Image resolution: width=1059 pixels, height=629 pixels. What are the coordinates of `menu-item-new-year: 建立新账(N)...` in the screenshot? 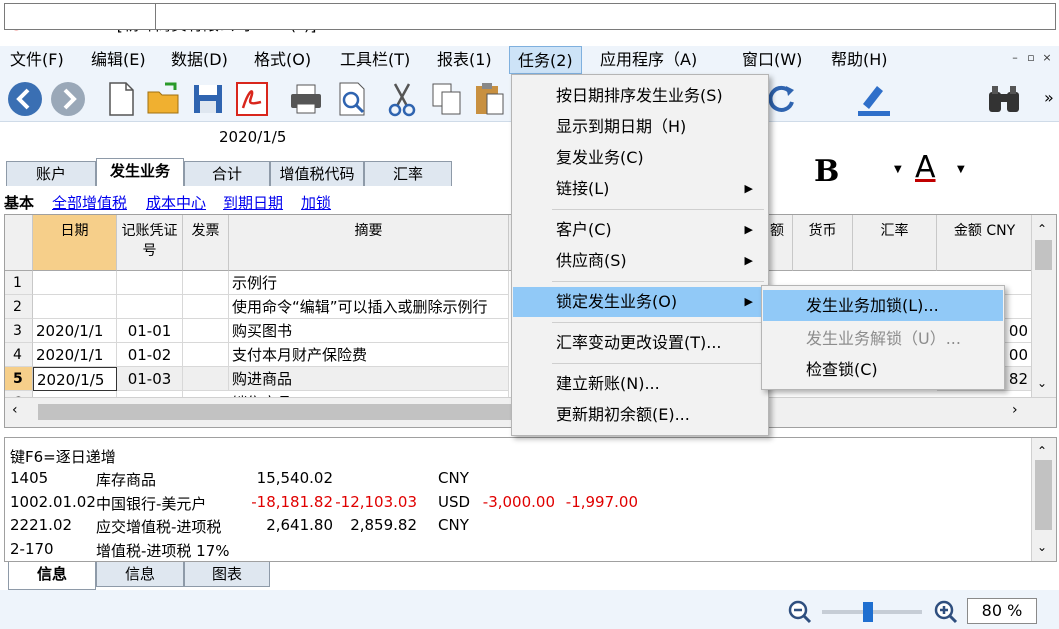 It's located at (640, 384).